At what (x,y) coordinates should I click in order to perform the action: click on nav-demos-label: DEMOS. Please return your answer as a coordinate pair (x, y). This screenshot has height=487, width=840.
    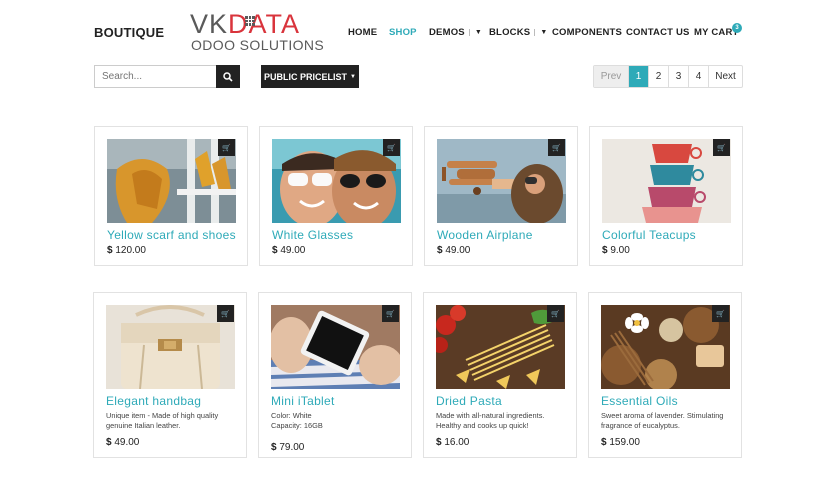
    Looking at the image, I should click on (447, 32).